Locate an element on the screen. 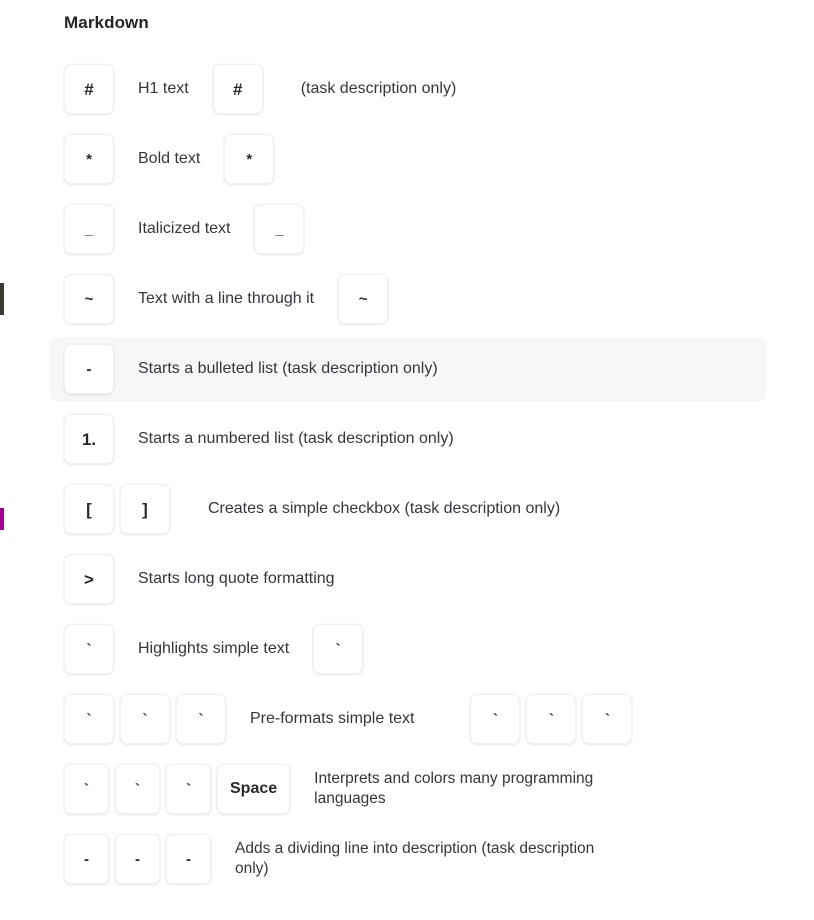  key-blockquote-leading_keys-0: > is located at coordinates (89, 579).